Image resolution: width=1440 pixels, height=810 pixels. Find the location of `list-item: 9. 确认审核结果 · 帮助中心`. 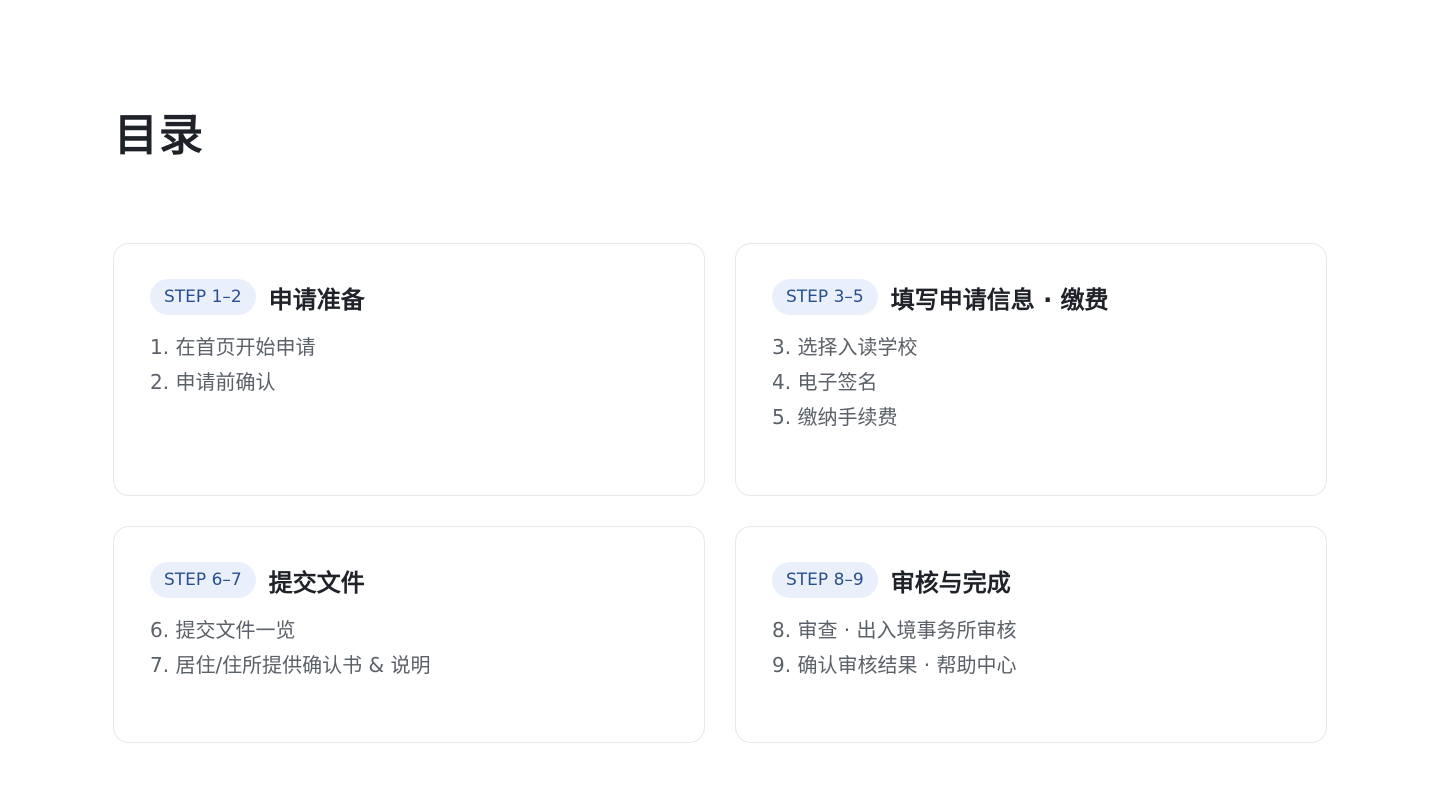

list-item: 9. 确认审核结果 · 帮助中心 is located at coordinates (894, 665).